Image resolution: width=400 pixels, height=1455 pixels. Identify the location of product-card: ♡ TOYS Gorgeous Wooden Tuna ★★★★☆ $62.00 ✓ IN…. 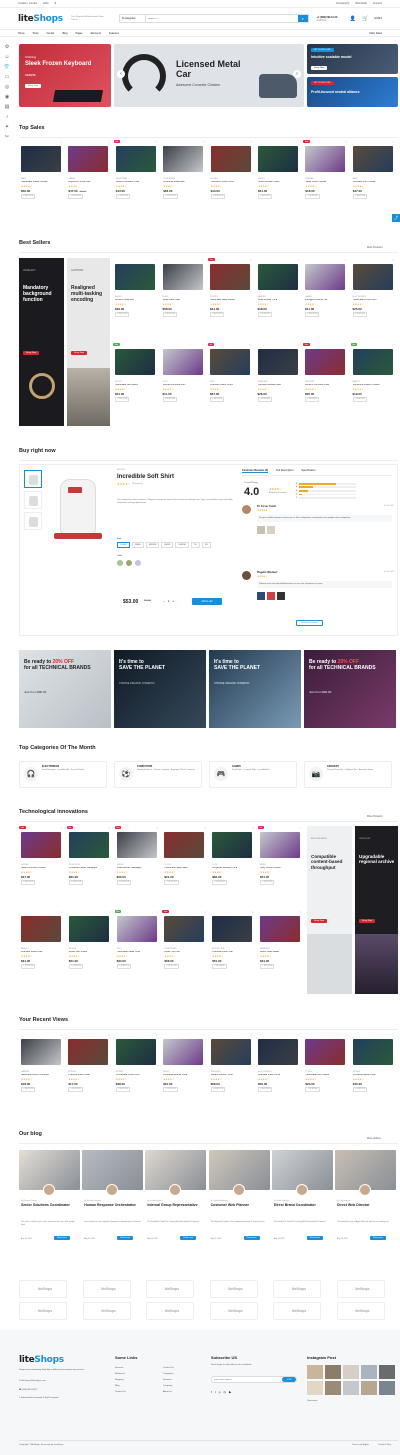
(232, 866).